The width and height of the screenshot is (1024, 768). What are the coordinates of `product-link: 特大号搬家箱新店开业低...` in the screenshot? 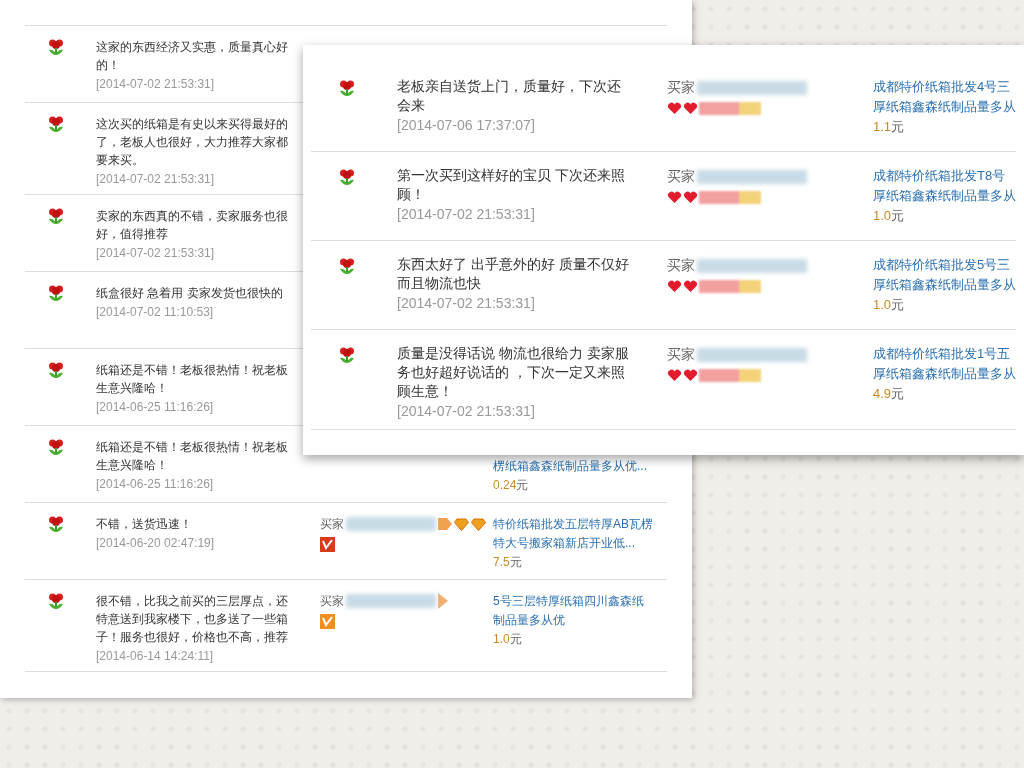 It's located at (573, 543).